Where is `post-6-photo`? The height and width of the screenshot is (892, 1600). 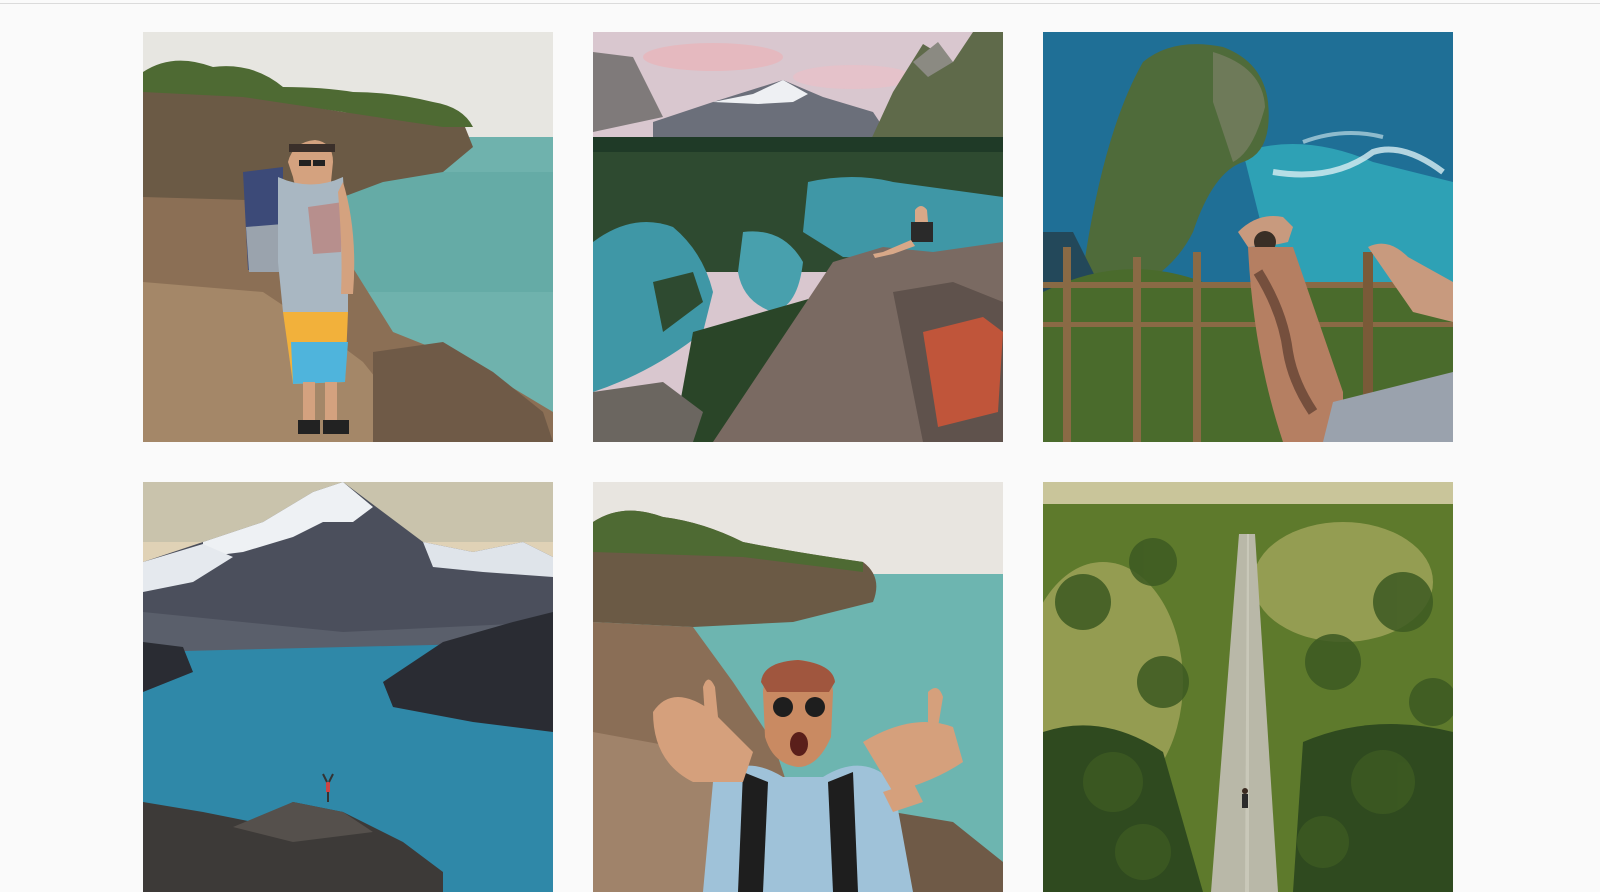
post-6-photo is located at coordinates (1248, 687).